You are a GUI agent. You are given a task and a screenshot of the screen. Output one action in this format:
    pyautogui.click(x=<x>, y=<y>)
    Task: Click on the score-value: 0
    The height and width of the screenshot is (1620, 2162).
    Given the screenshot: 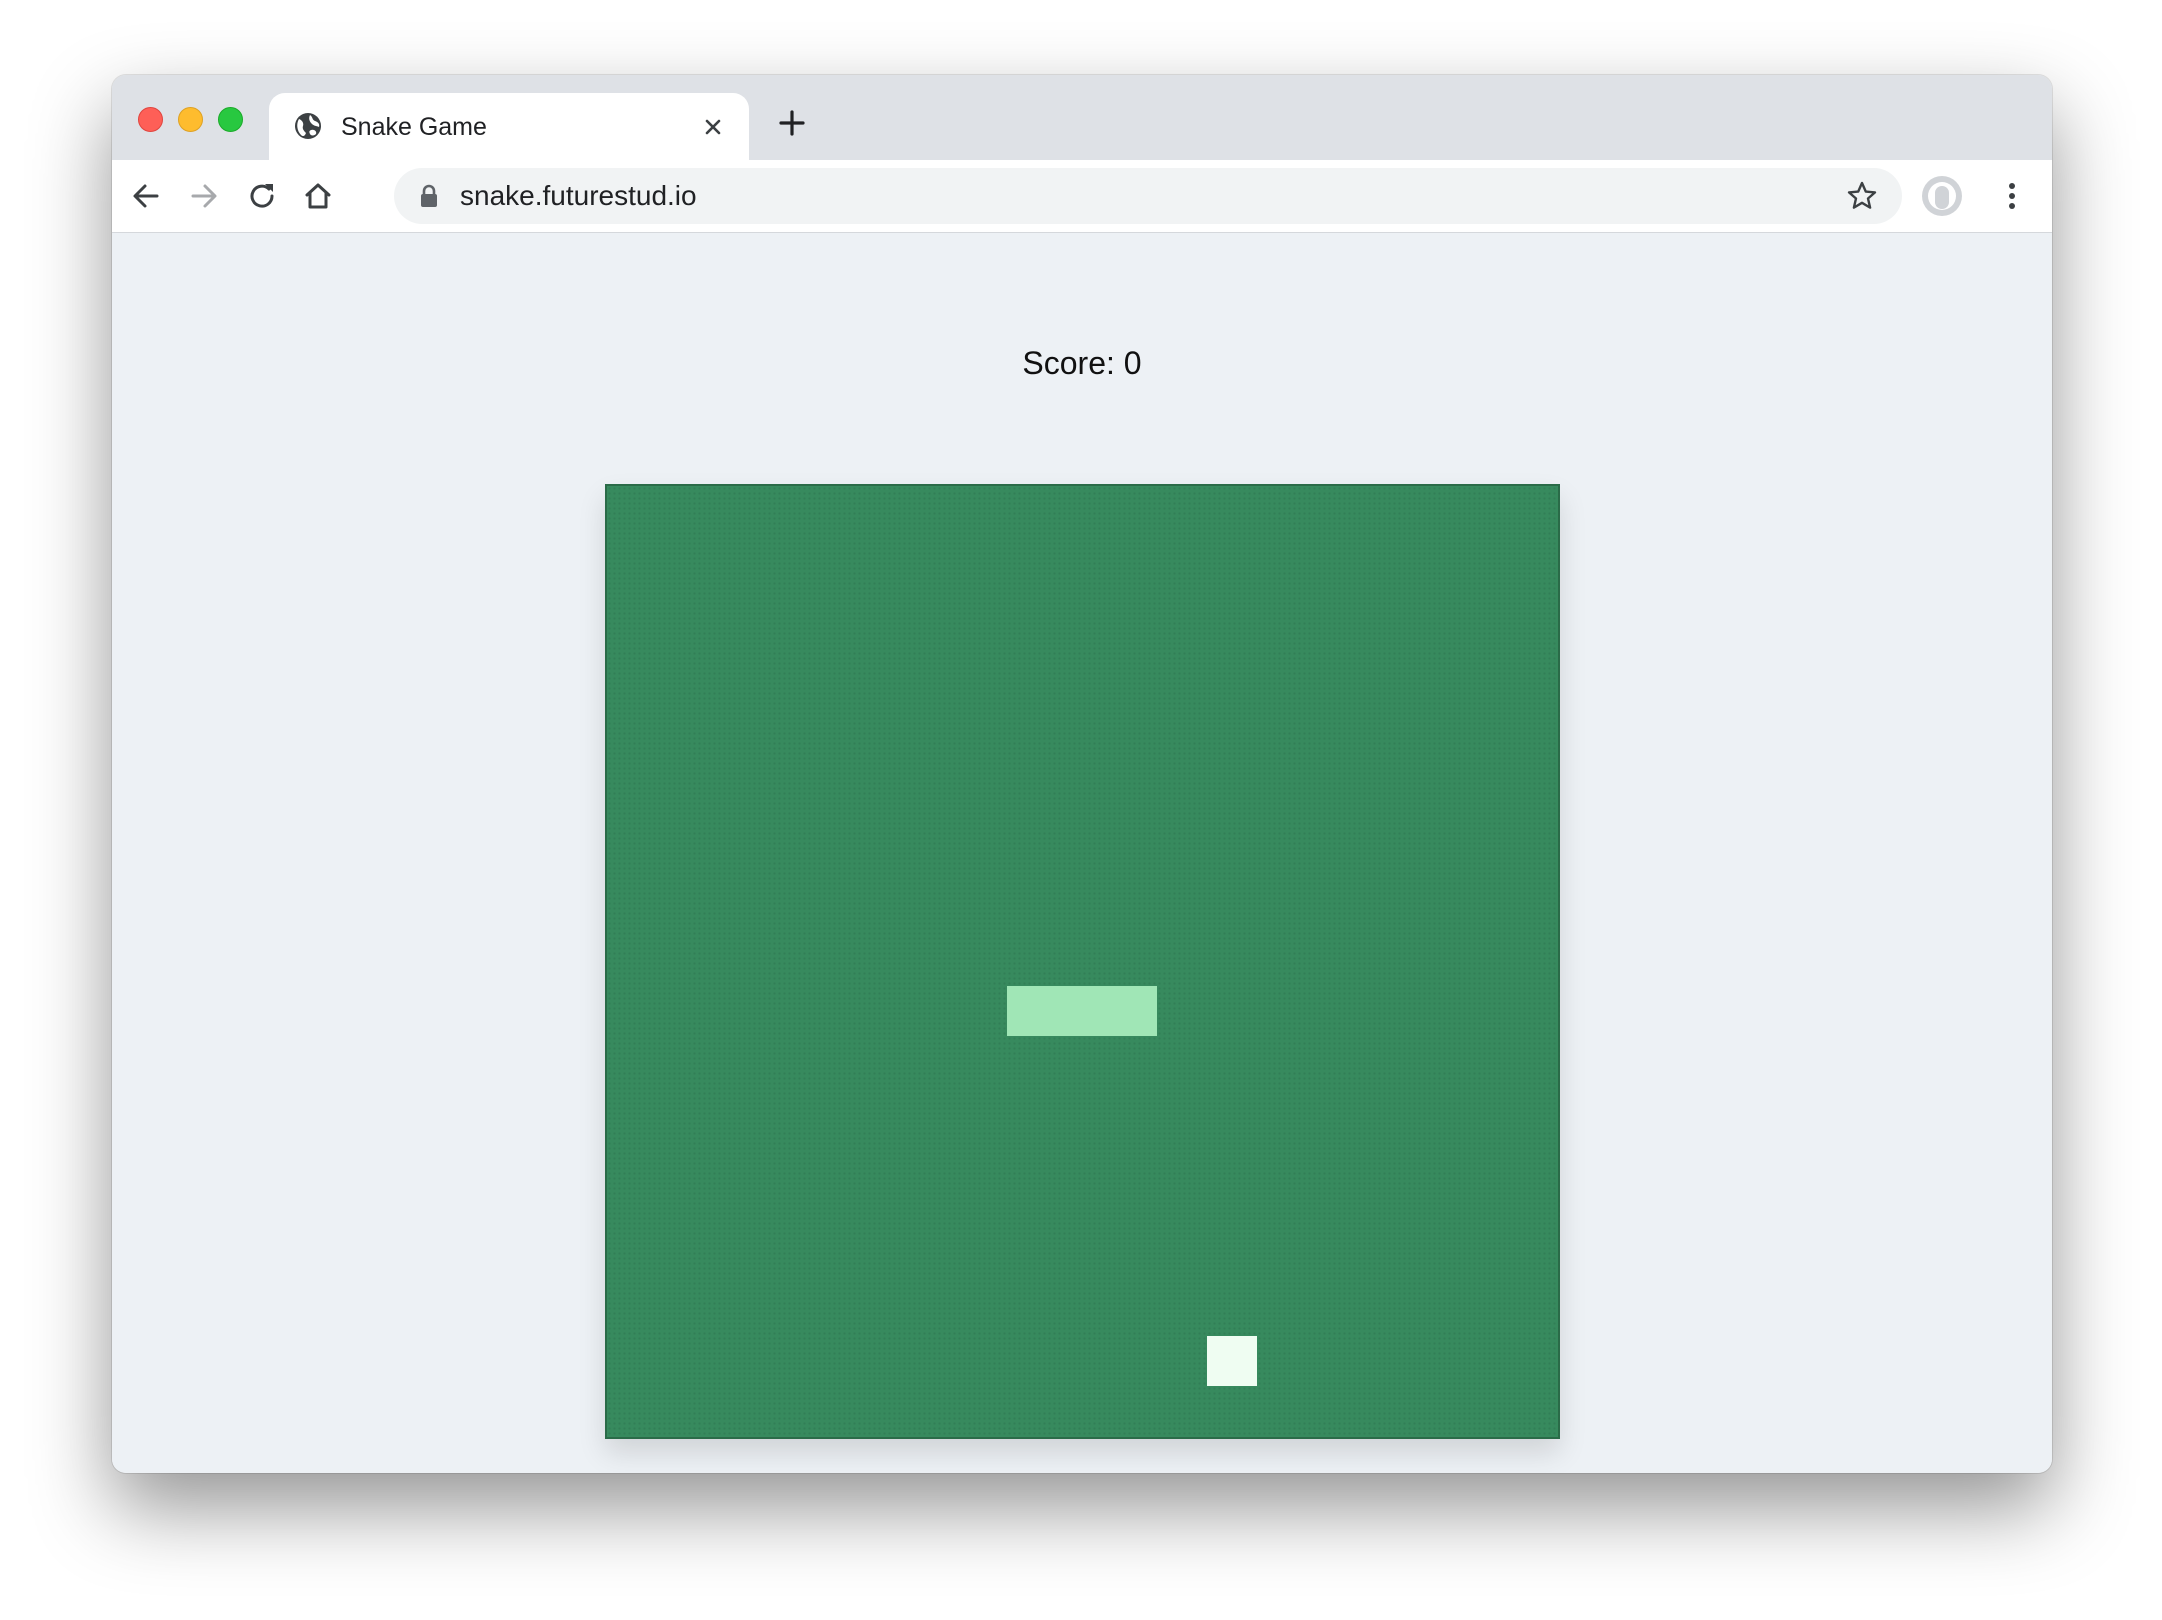 What is the action you would take?
    pyautogui.click(x=1132, y=363)
    